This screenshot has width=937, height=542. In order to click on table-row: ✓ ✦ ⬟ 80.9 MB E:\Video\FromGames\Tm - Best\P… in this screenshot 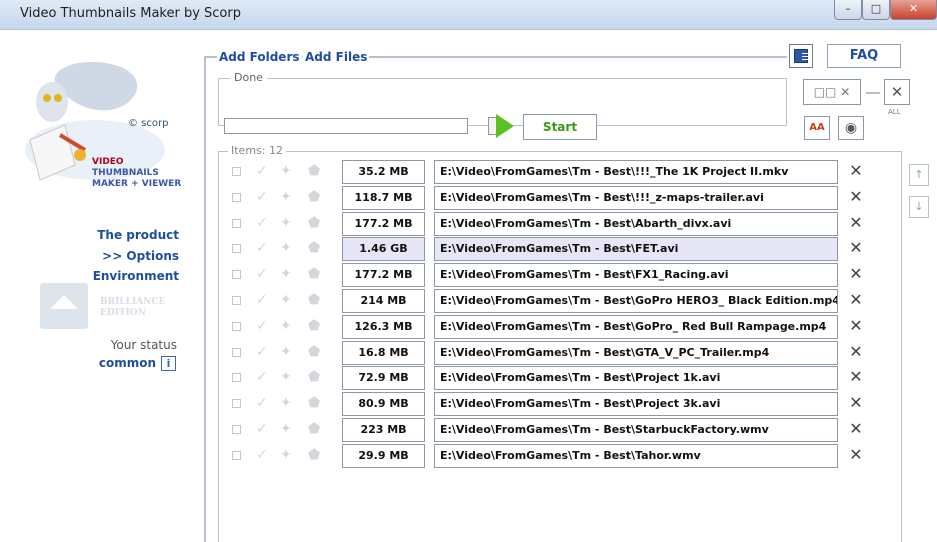, I will do `click(550, 404)`.